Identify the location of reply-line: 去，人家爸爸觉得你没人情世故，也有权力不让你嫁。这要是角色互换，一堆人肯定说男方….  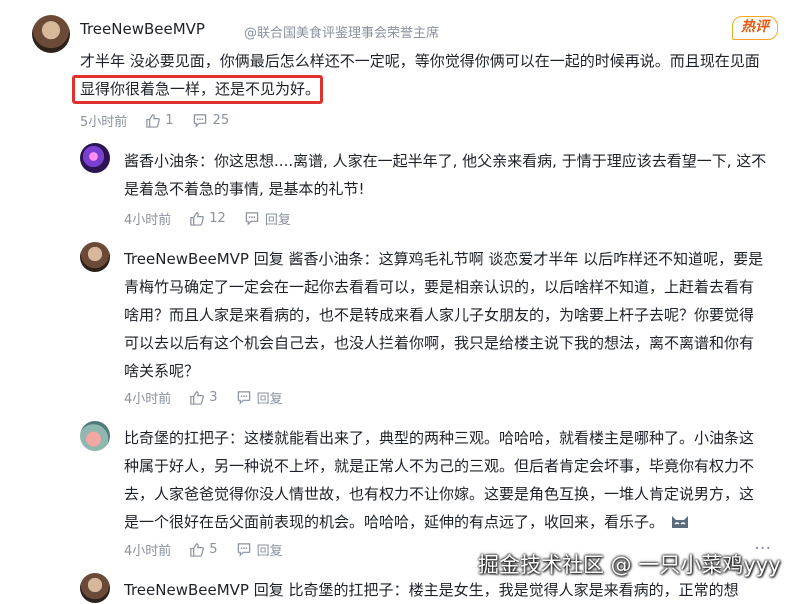
(439, 494).